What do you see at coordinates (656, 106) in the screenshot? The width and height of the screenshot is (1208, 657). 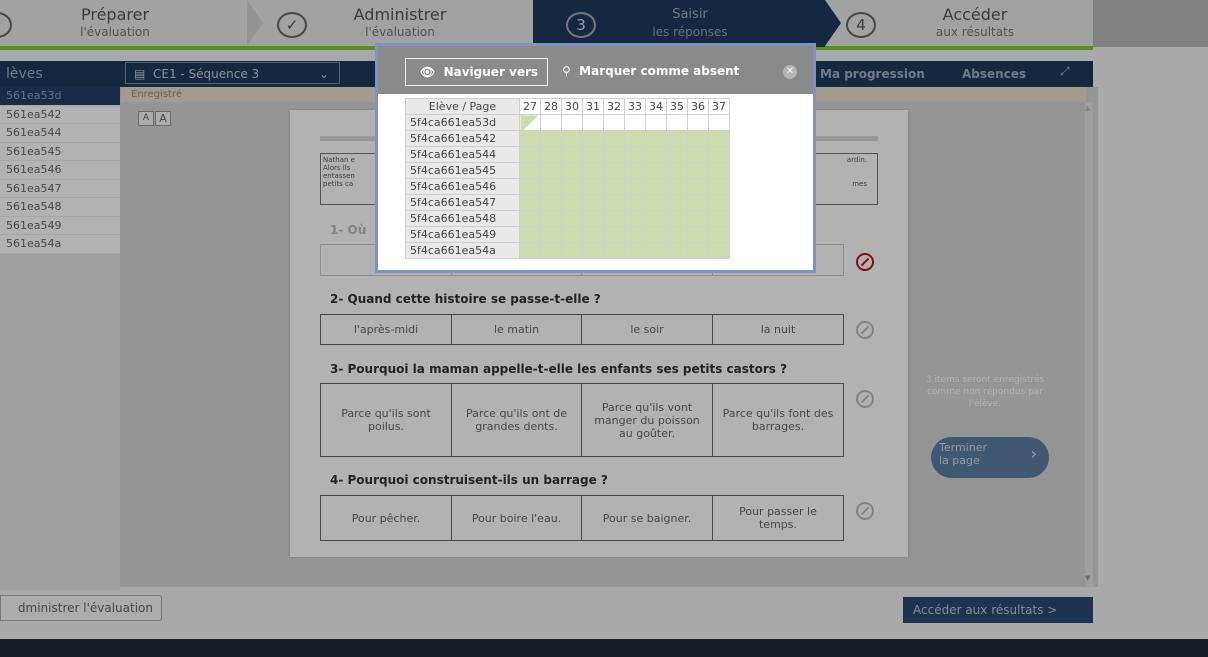 I see `page-header: 34` at bounding box center [656, 106].